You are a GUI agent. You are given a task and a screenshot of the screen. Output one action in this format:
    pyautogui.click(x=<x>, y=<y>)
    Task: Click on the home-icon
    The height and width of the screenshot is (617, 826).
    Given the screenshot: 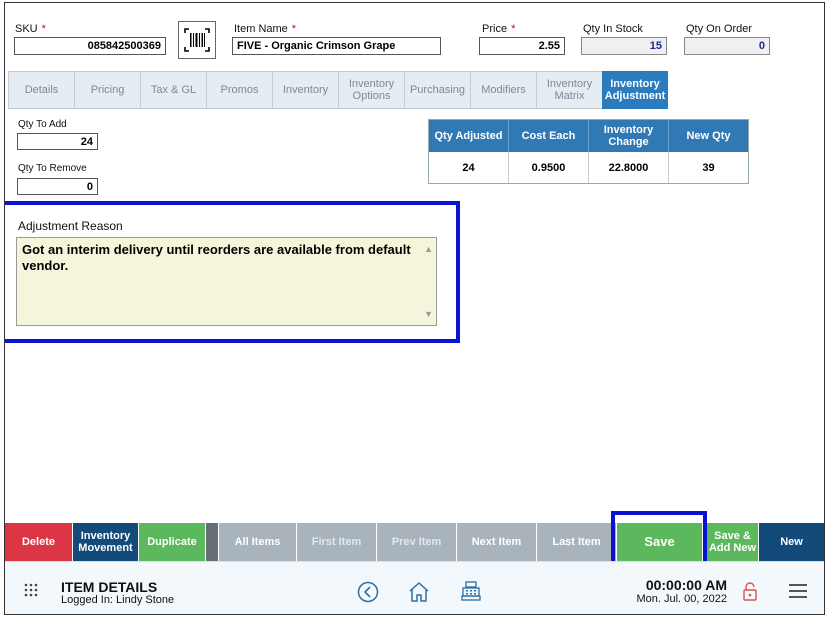 What is the action you would take?
    pyautogui.click(x=419, y=592)
    